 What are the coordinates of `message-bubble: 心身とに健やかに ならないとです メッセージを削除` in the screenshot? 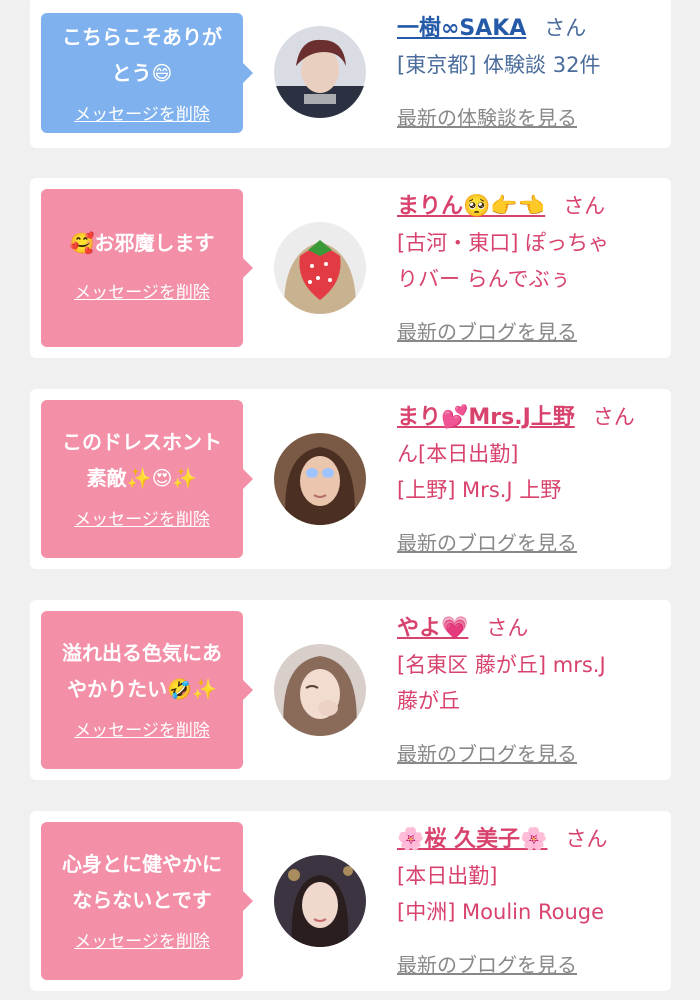 It's located at (147, 901).